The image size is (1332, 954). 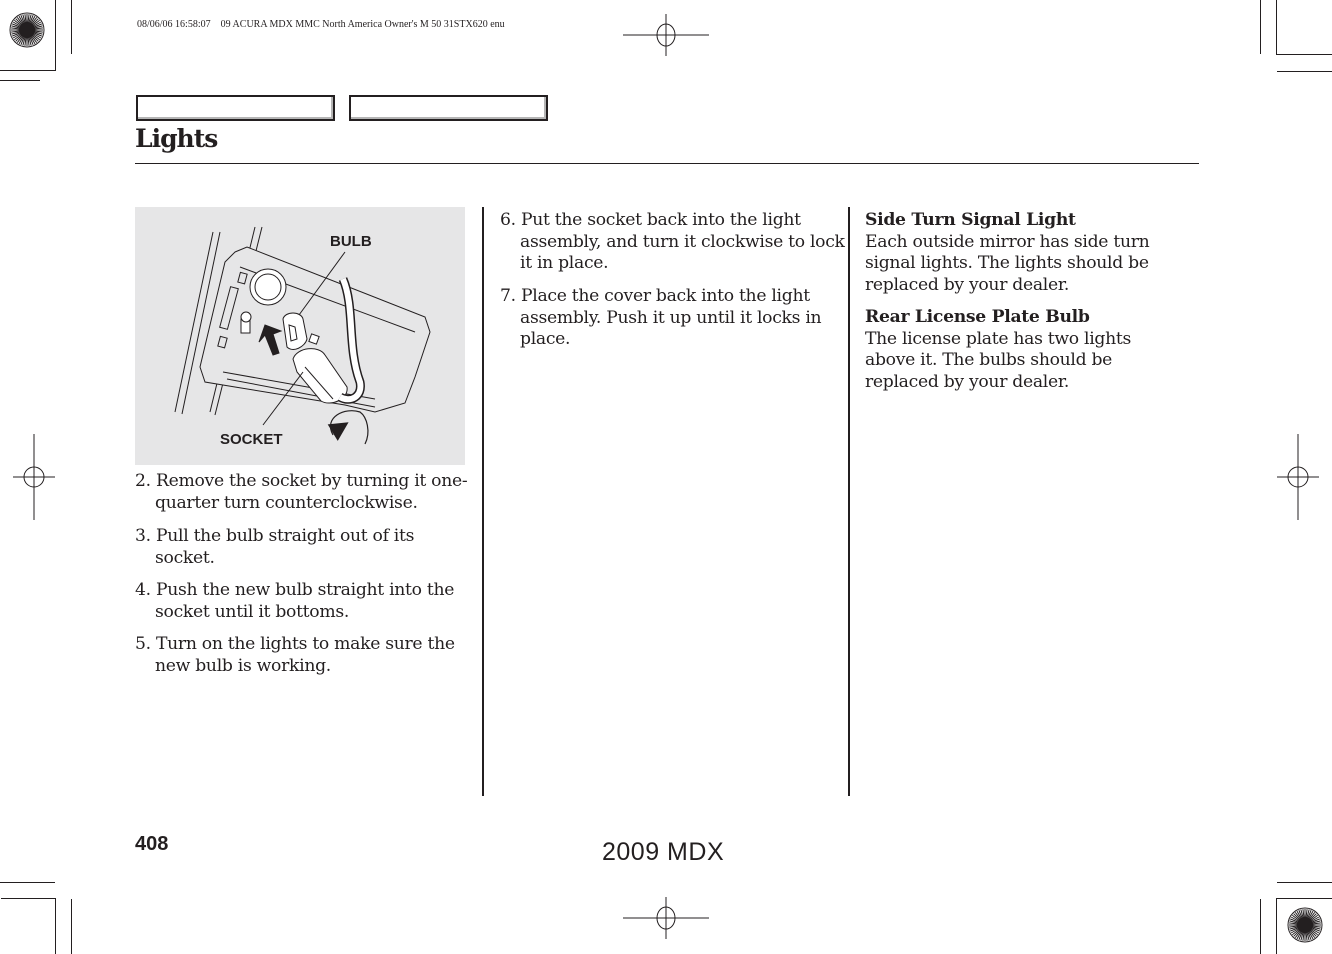 I want to click on section-heading: Rear License Plate Bulb, so click(x=977, y=317).